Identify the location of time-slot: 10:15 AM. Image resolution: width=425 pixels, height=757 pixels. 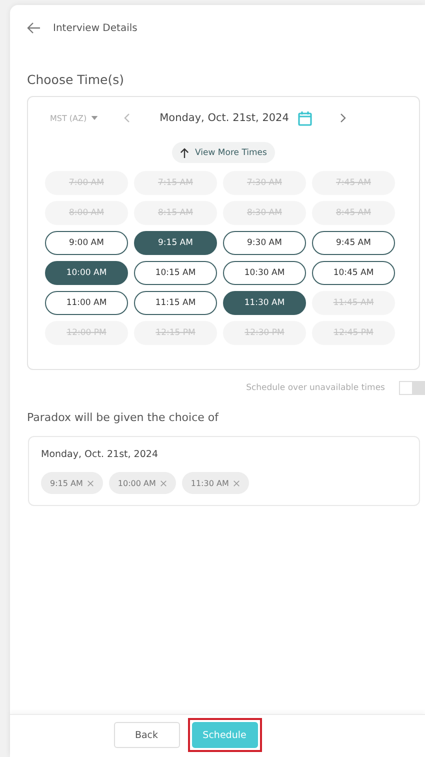
(175, 273).